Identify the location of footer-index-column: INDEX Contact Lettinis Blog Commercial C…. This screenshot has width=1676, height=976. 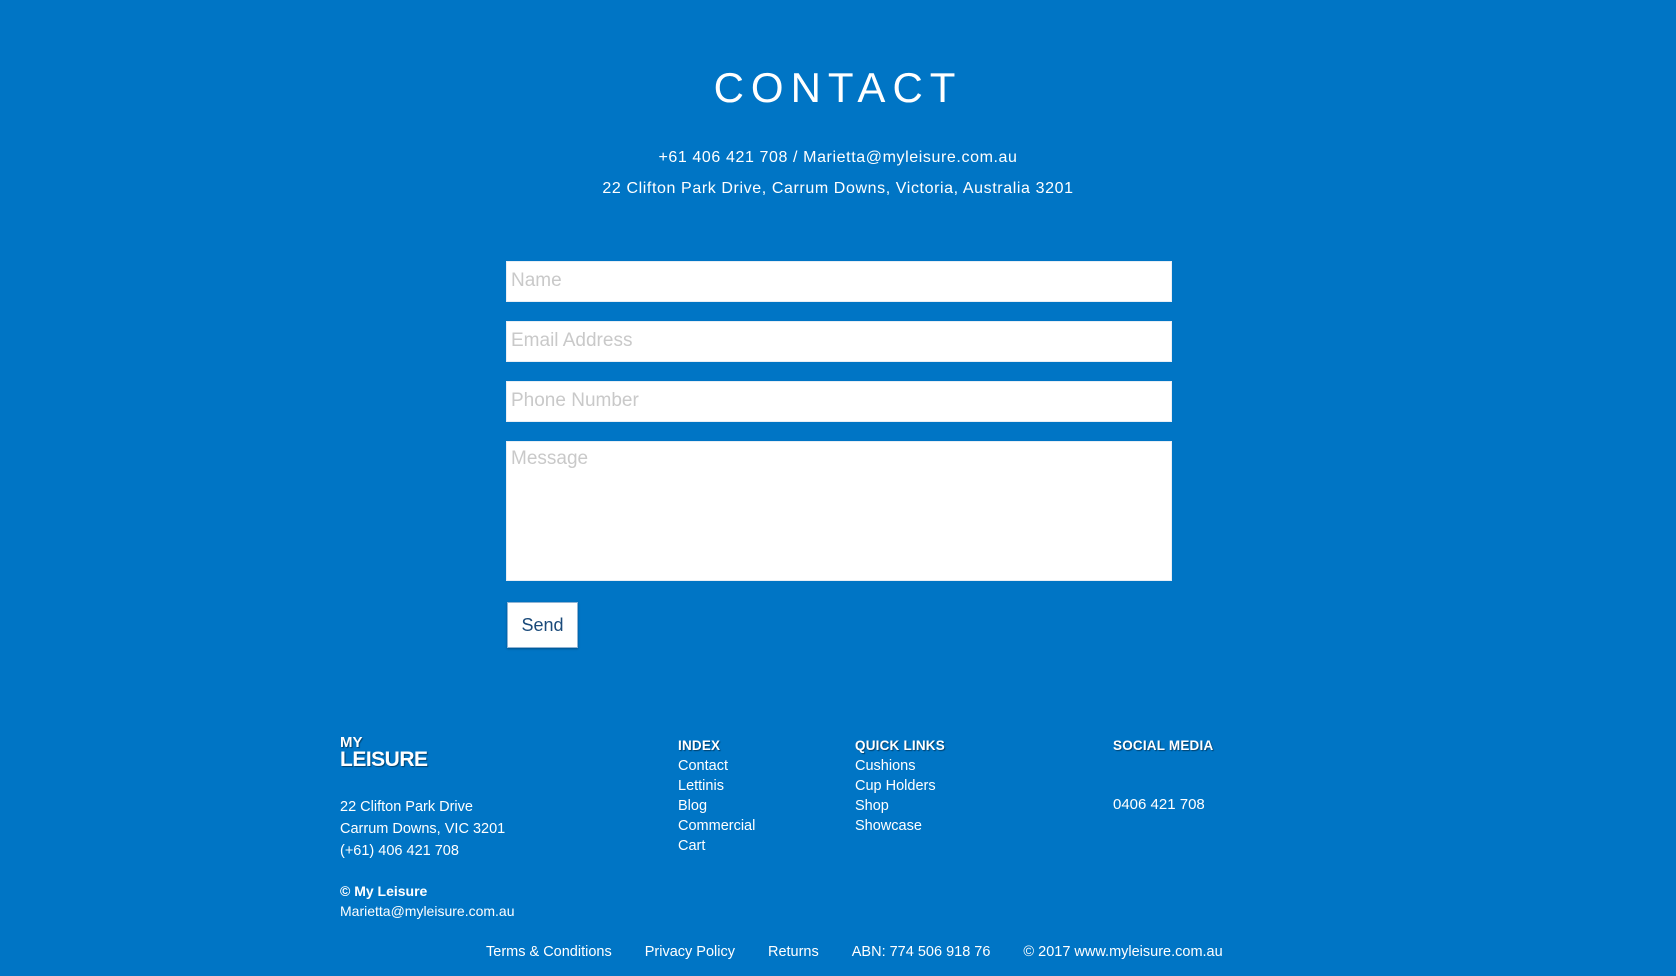
(716, 796).